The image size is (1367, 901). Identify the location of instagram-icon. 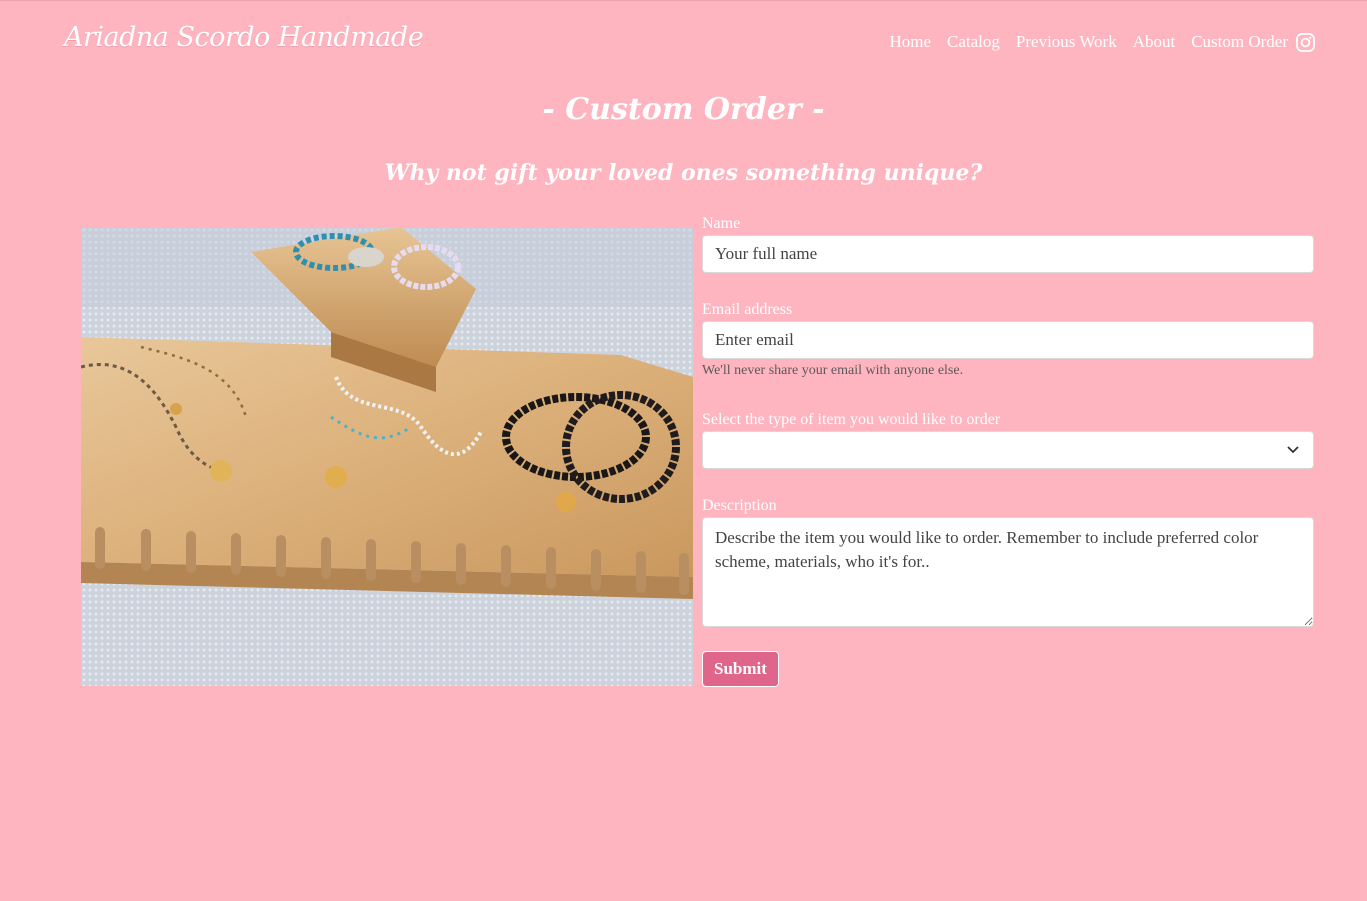
(1305, 42).